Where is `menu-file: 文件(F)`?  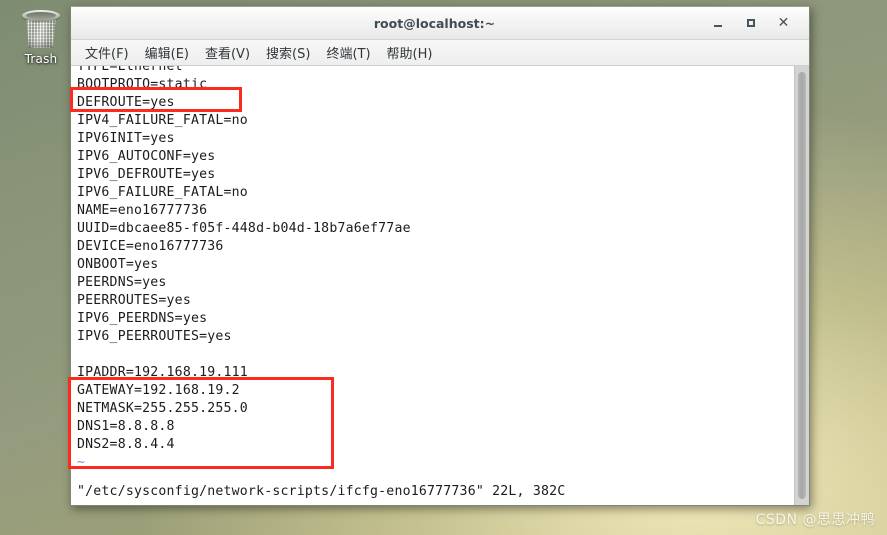
menu-file: 文件(F) is located at coordinates (107, 52).